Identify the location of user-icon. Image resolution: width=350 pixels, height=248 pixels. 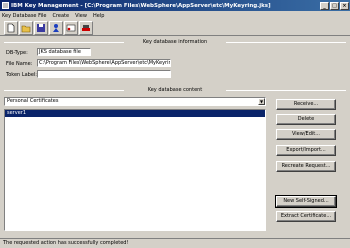
(56, 27).